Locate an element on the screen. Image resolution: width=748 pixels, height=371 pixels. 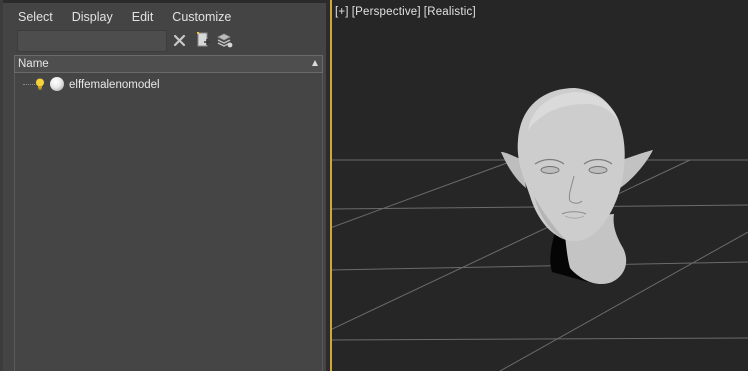
viewport-menu-plus: [+] is located at coordinates (342, 12).